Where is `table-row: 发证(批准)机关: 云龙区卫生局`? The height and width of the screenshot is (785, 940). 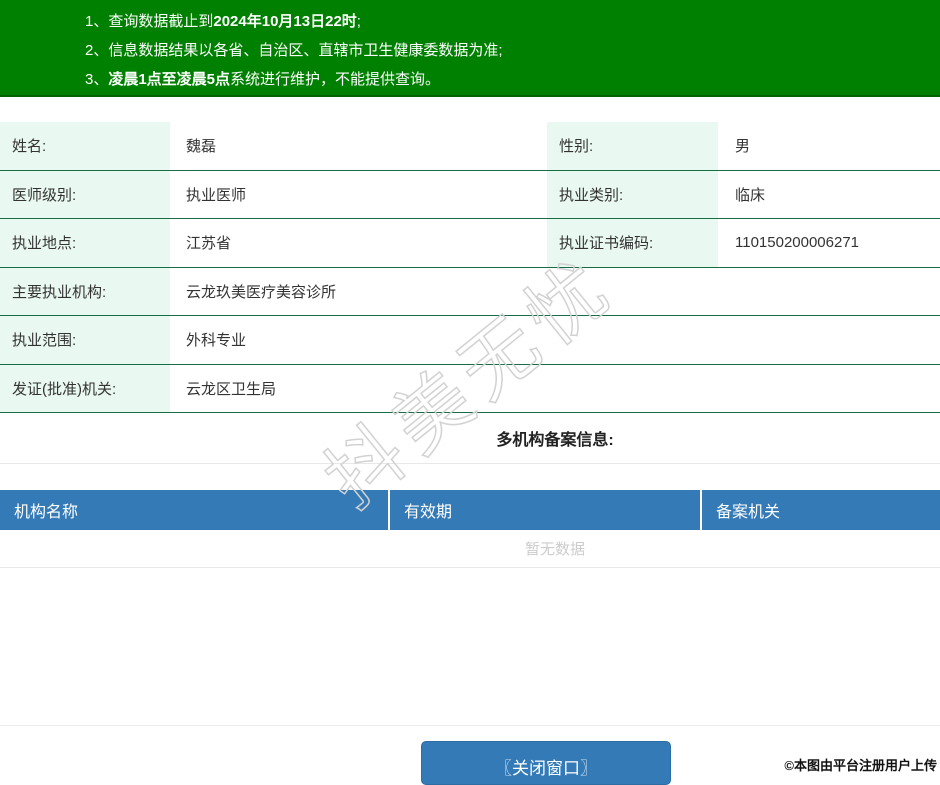 table-row: 发证(批准)机关: 云龙区卫生局 is located at coordinates (470, 388).